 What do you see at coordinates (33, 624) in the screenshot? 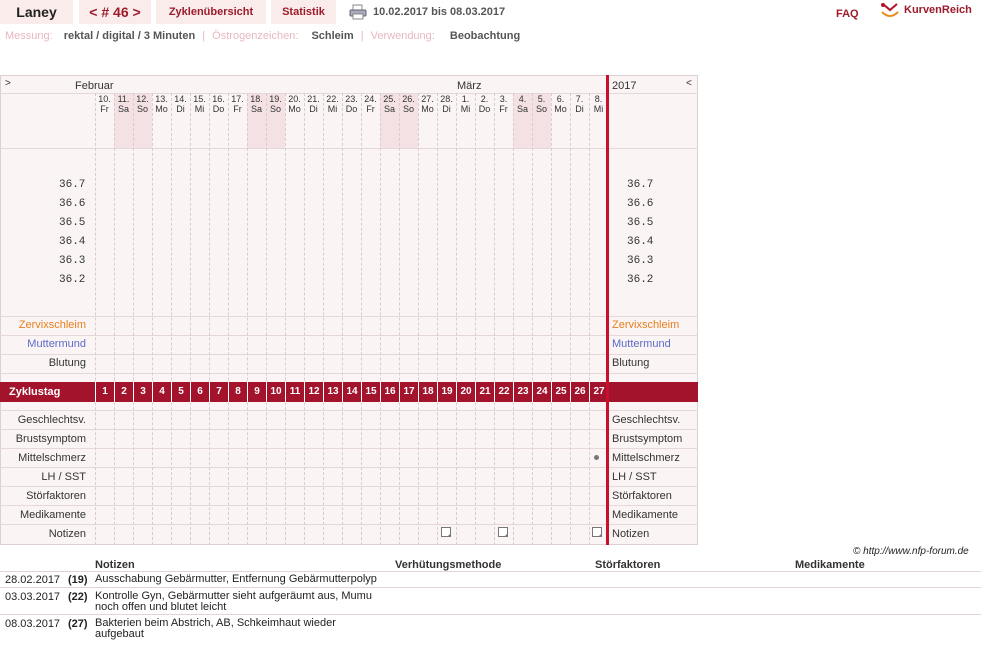
I see `note-date: 08.03.2017` at bounding box center [33, 624].